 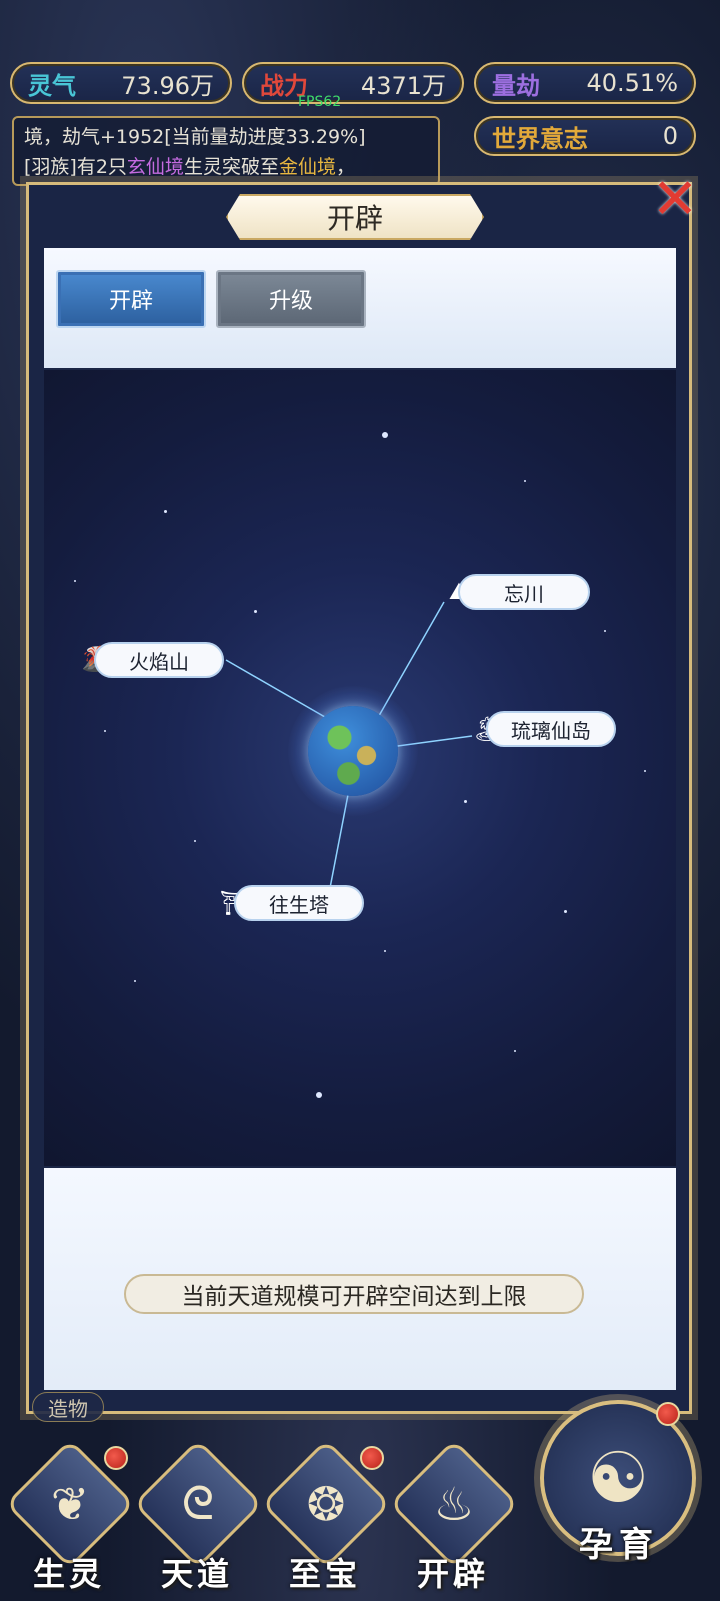 I want to click on log-line-1: 境，劫气+1952[当前量劫进度33.29%], so click(x=195, y=137).